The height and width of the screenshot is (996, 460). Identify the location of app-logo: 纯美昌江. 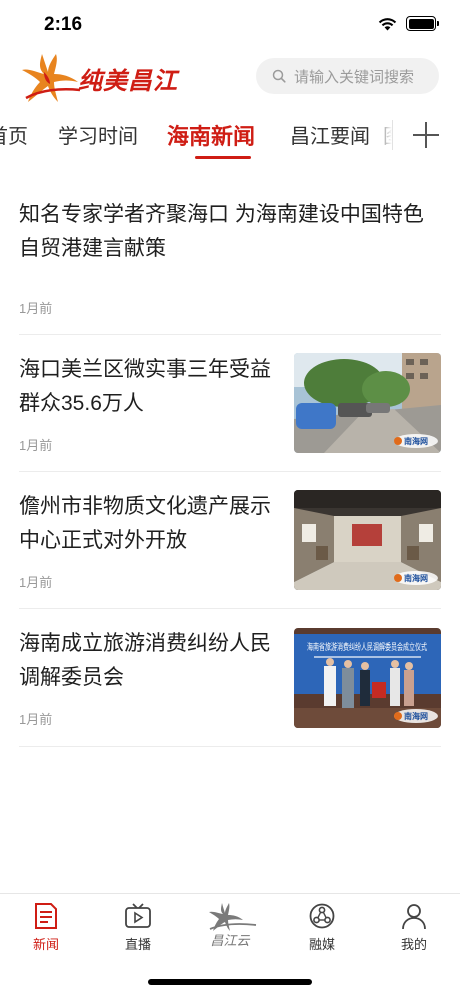
(99, 78).